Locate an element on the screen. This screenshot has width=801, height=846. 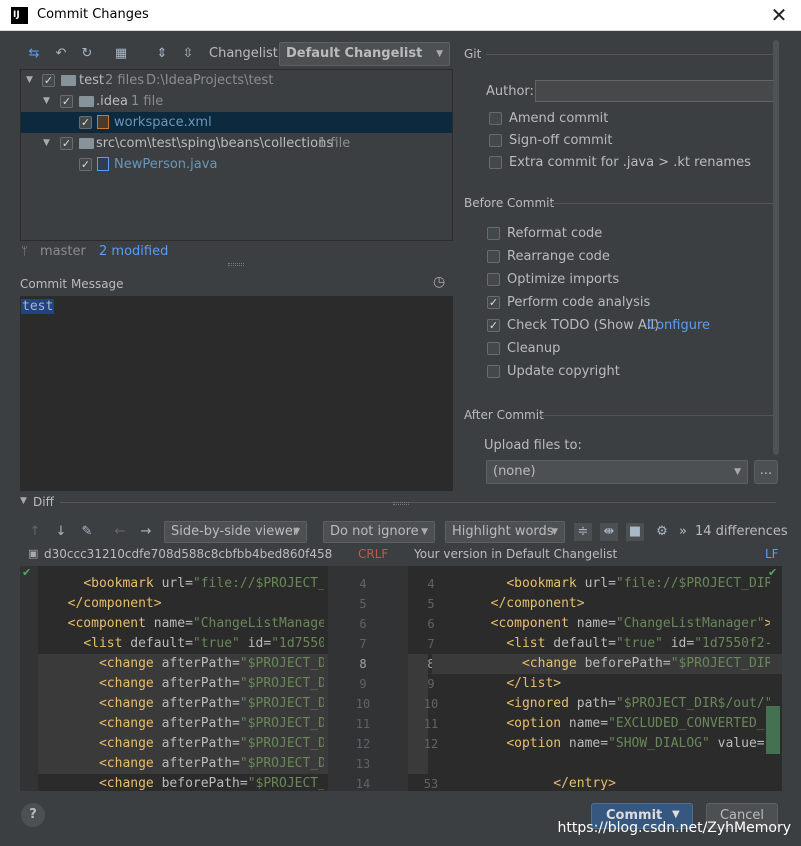
more-icon: » is located at coordinates (683, 531).